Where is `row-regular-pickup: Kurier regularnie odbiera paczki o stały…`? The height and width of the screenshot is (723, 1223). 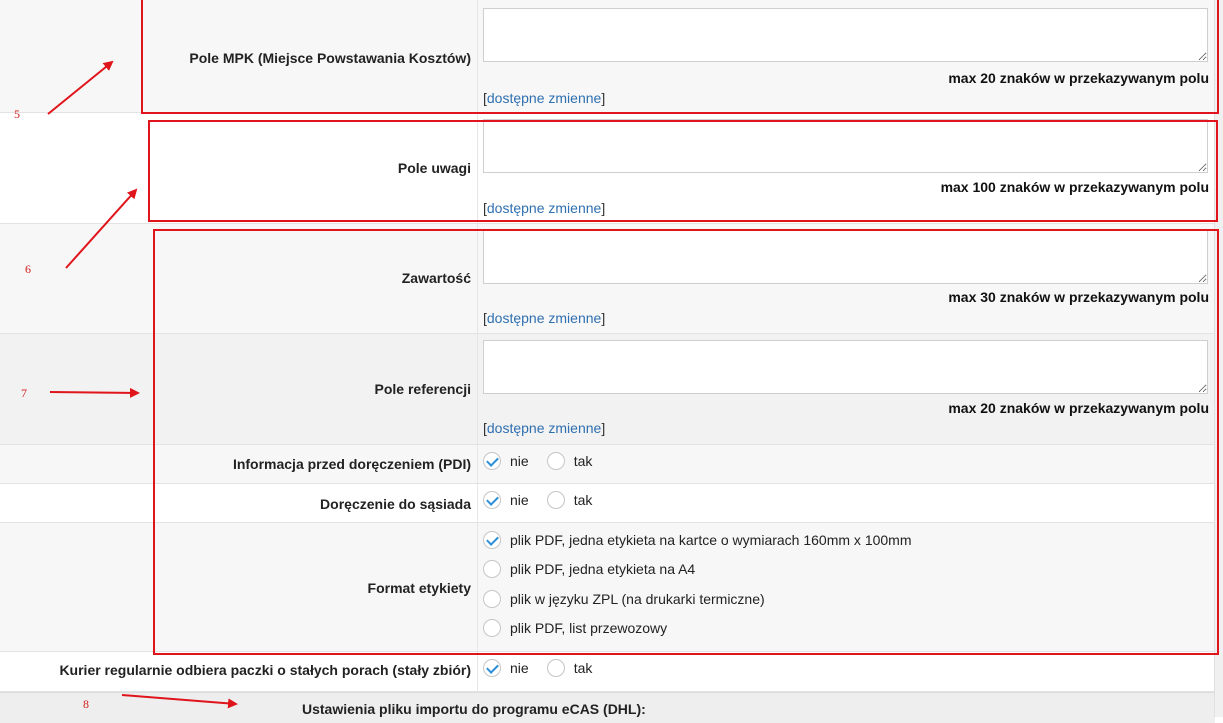 row-regular-pickup: Kurier regularnie odbiera paczki o stały… is located at coordinates (607, 672).